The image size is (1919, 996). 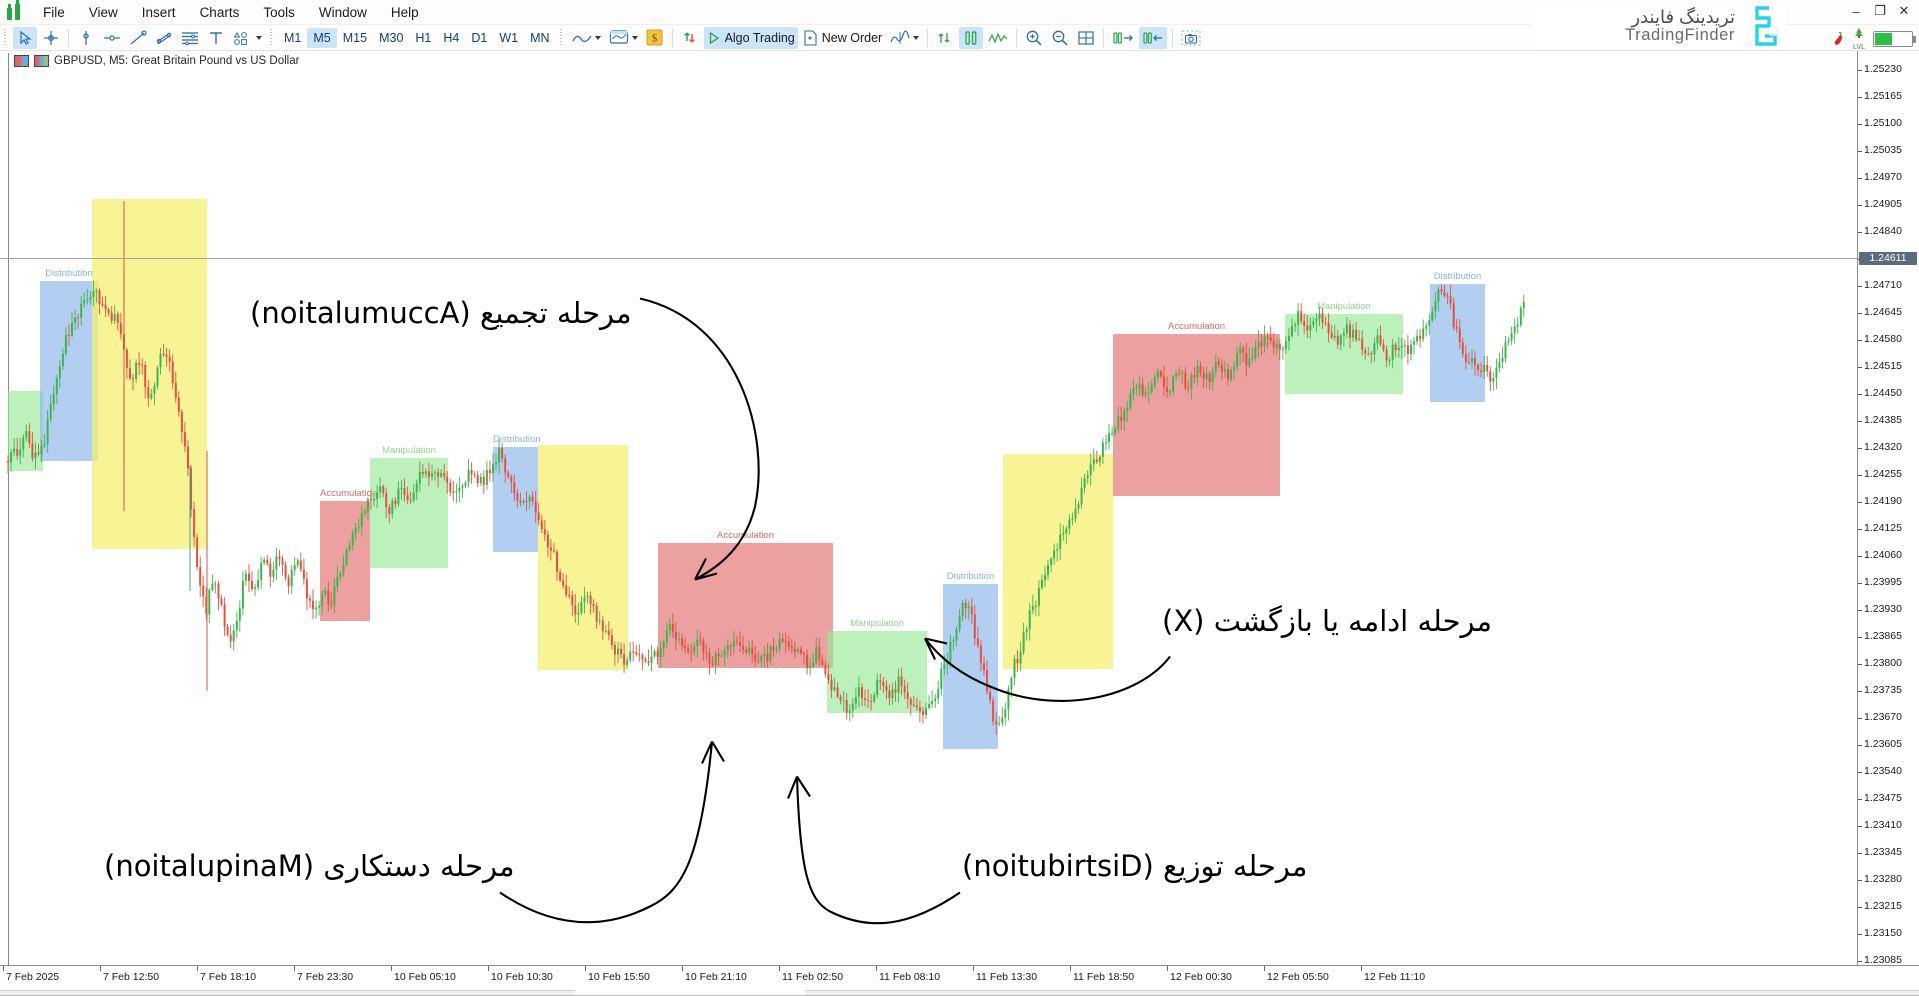 What do you see at coordinates (220, 12) in the screenshot?
I see `menu-item-charts: Charts` at bounding box center [220, 12].